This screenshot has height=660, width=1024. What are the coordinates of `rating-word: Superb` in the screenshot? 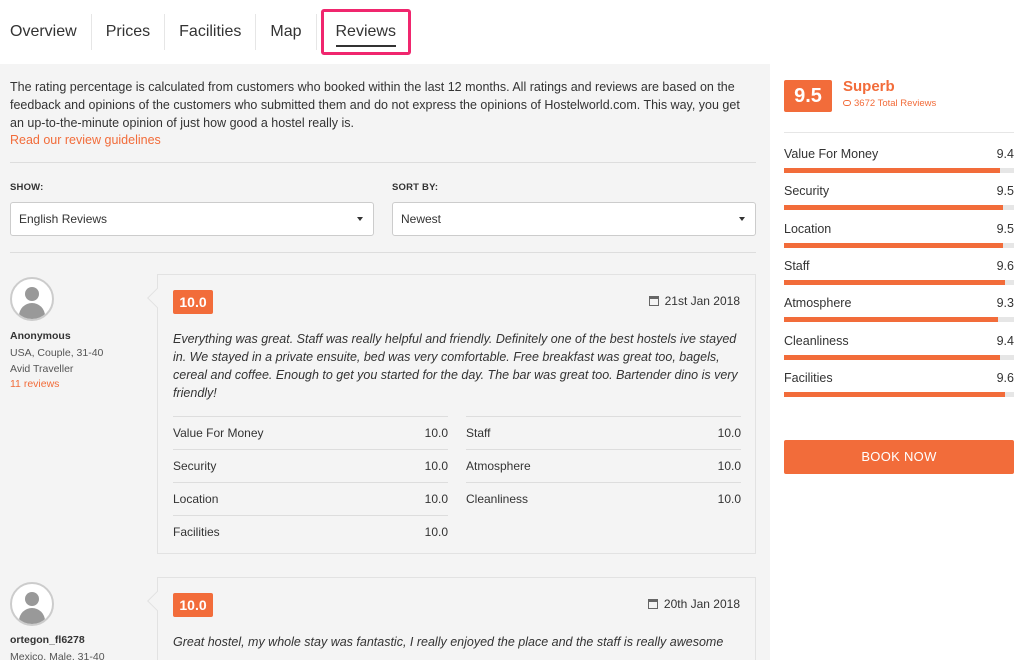 It's located at (869, 86).